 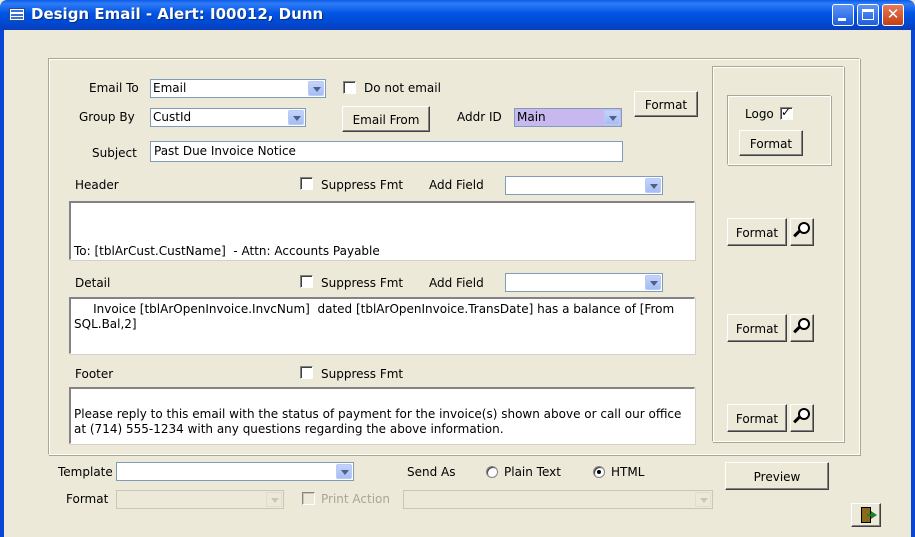 I want to click on email-to-select: Email, so click(x=238, y=88).